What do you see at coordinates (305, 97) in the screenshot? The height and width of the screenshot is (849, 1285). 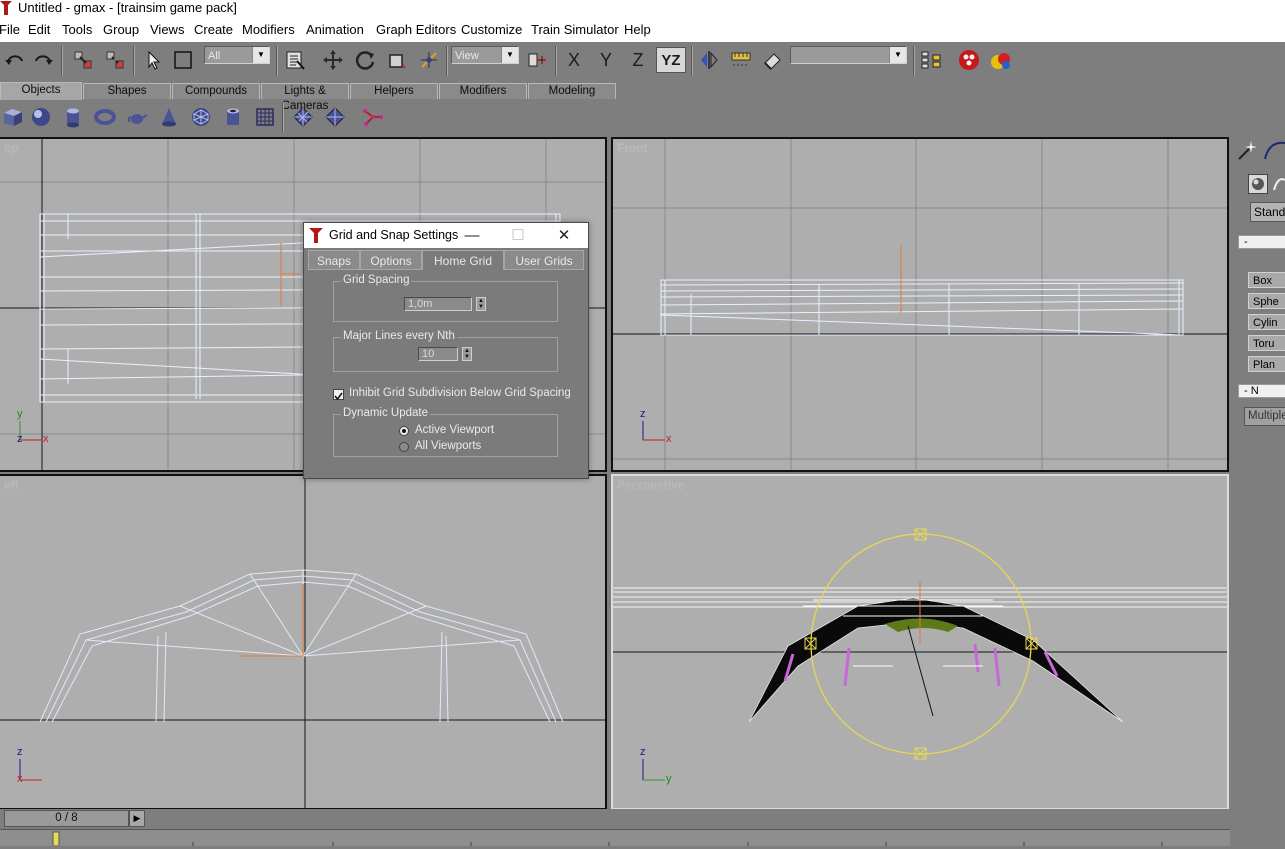 I see `tab-lights-cameras: Lights & Cameras` at bounding box center [305, 97].